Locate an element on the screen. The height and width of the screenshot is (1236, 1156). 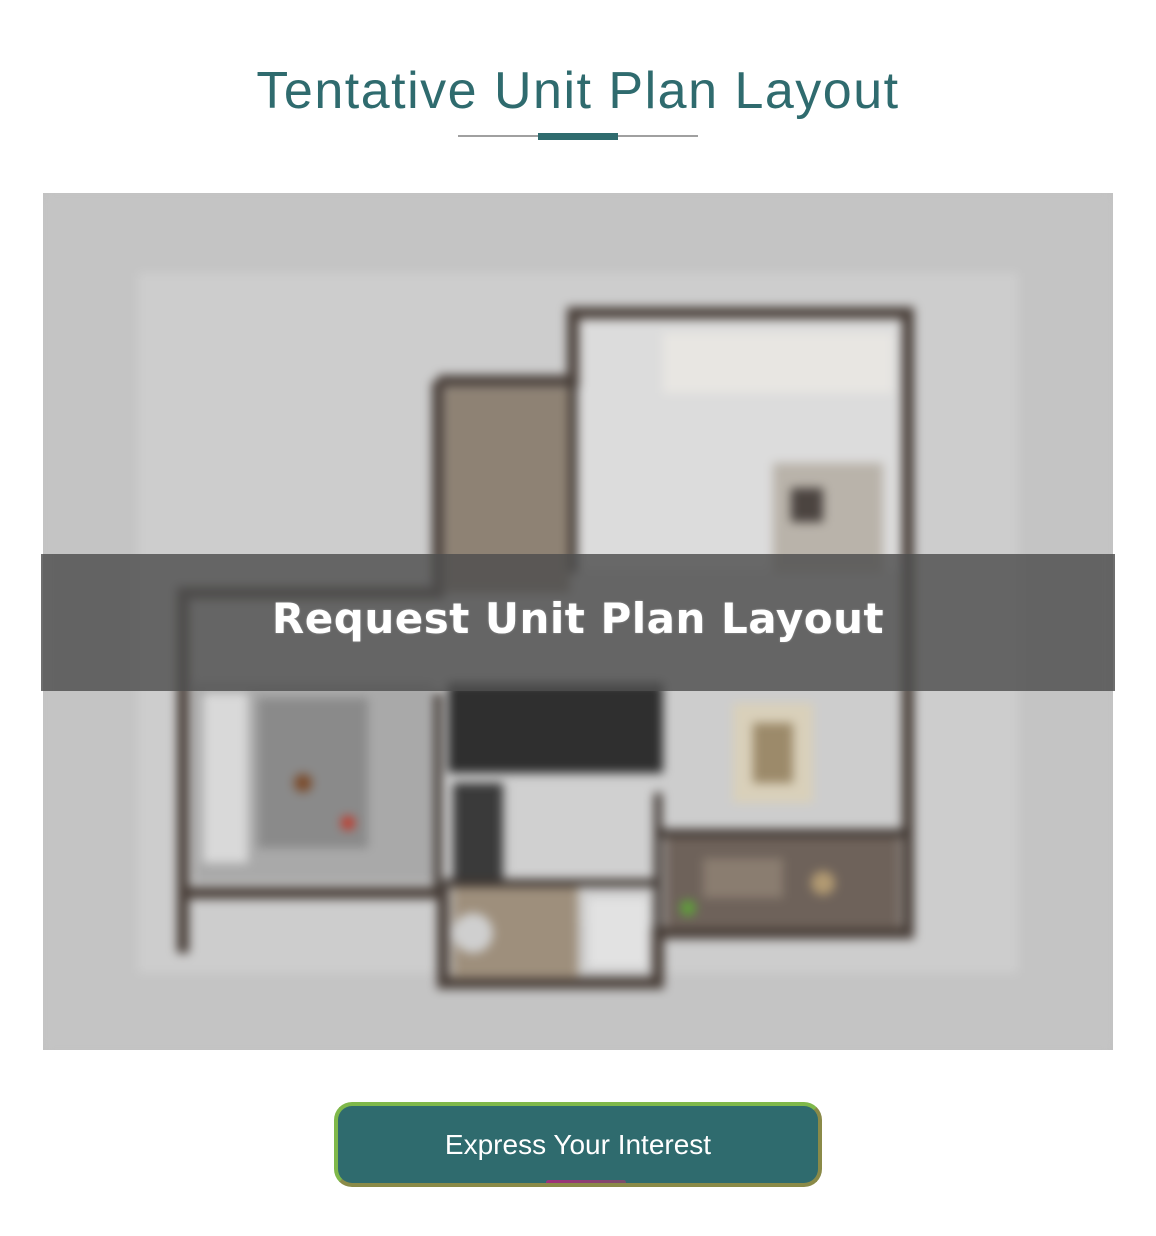
express-interest-button: Express Your Interest is located at coordinates (578, 1144).